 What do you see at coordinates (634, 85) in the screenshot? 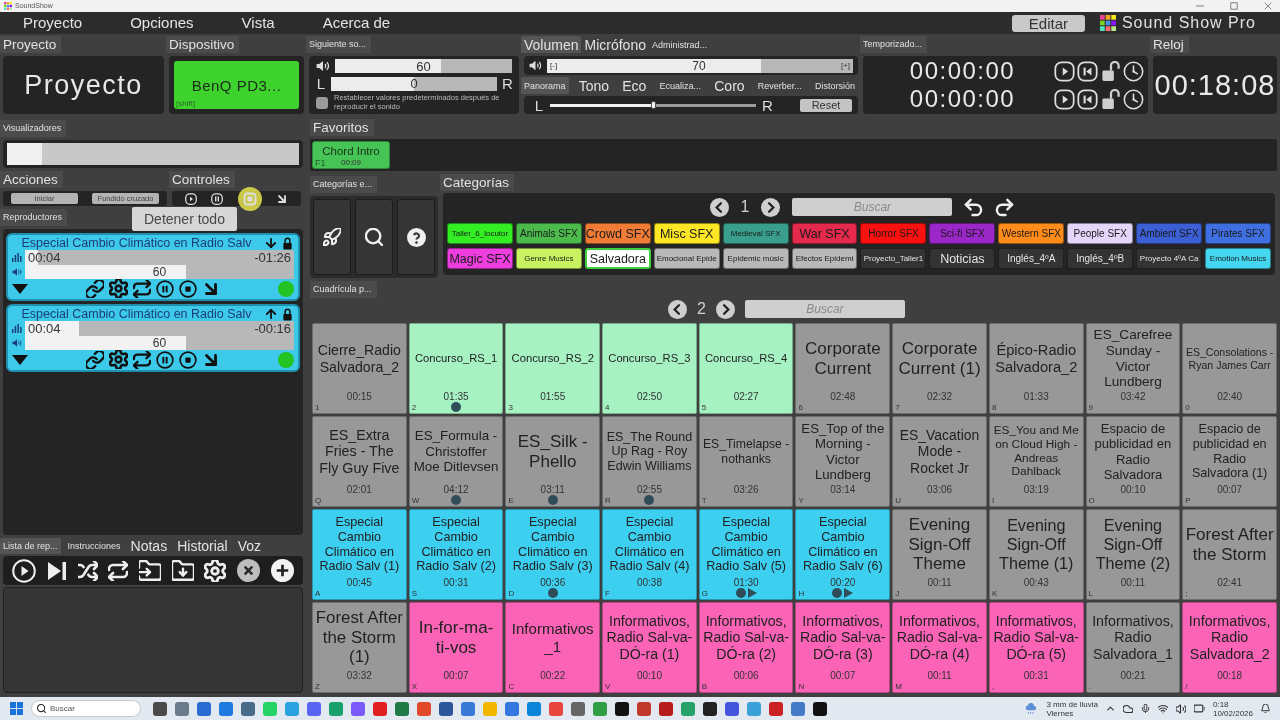
I see `effect-tab: Eco` at bounding box center [634, 85].